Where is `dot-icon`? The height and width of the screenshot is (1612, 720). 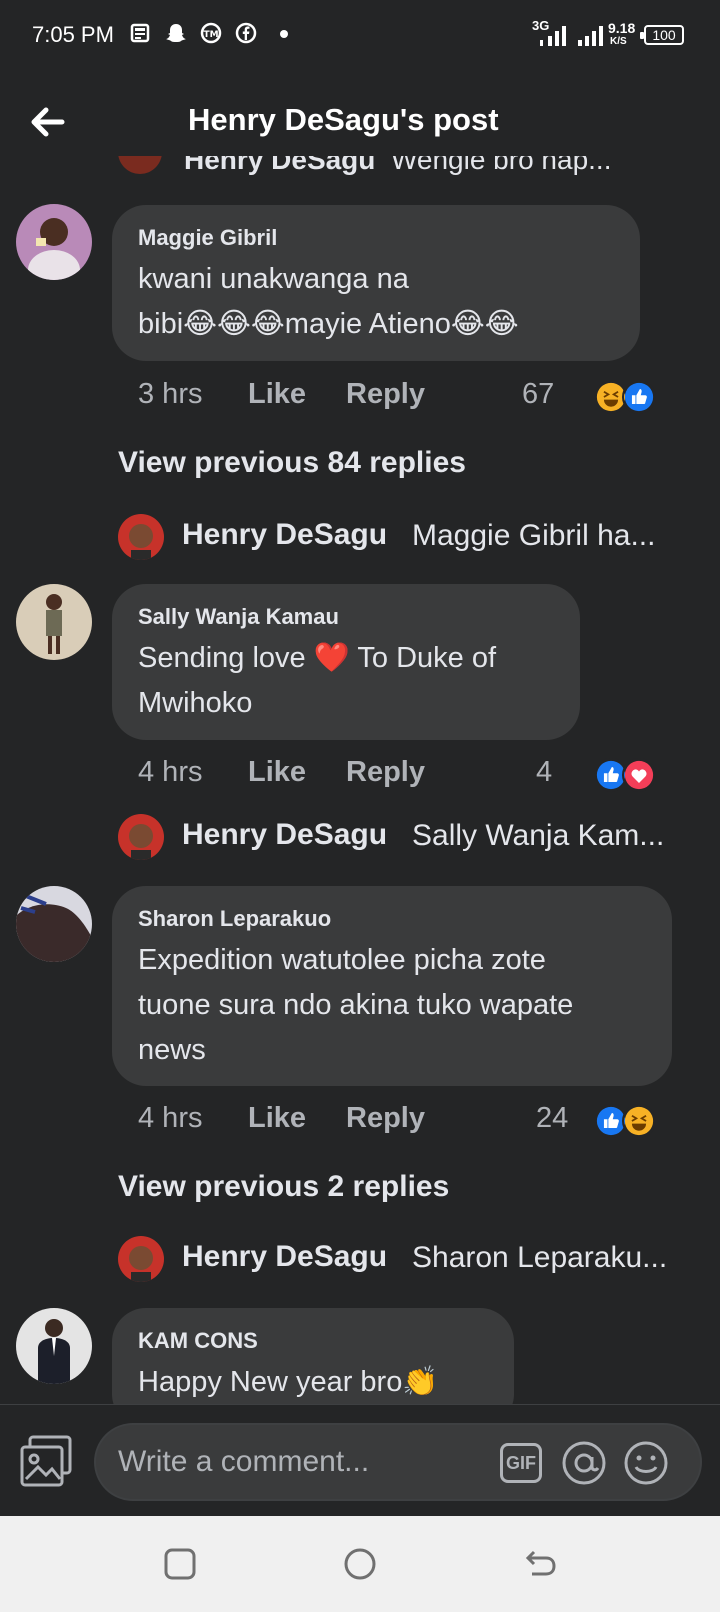 dot-icon is located at coordinates (284, 34).